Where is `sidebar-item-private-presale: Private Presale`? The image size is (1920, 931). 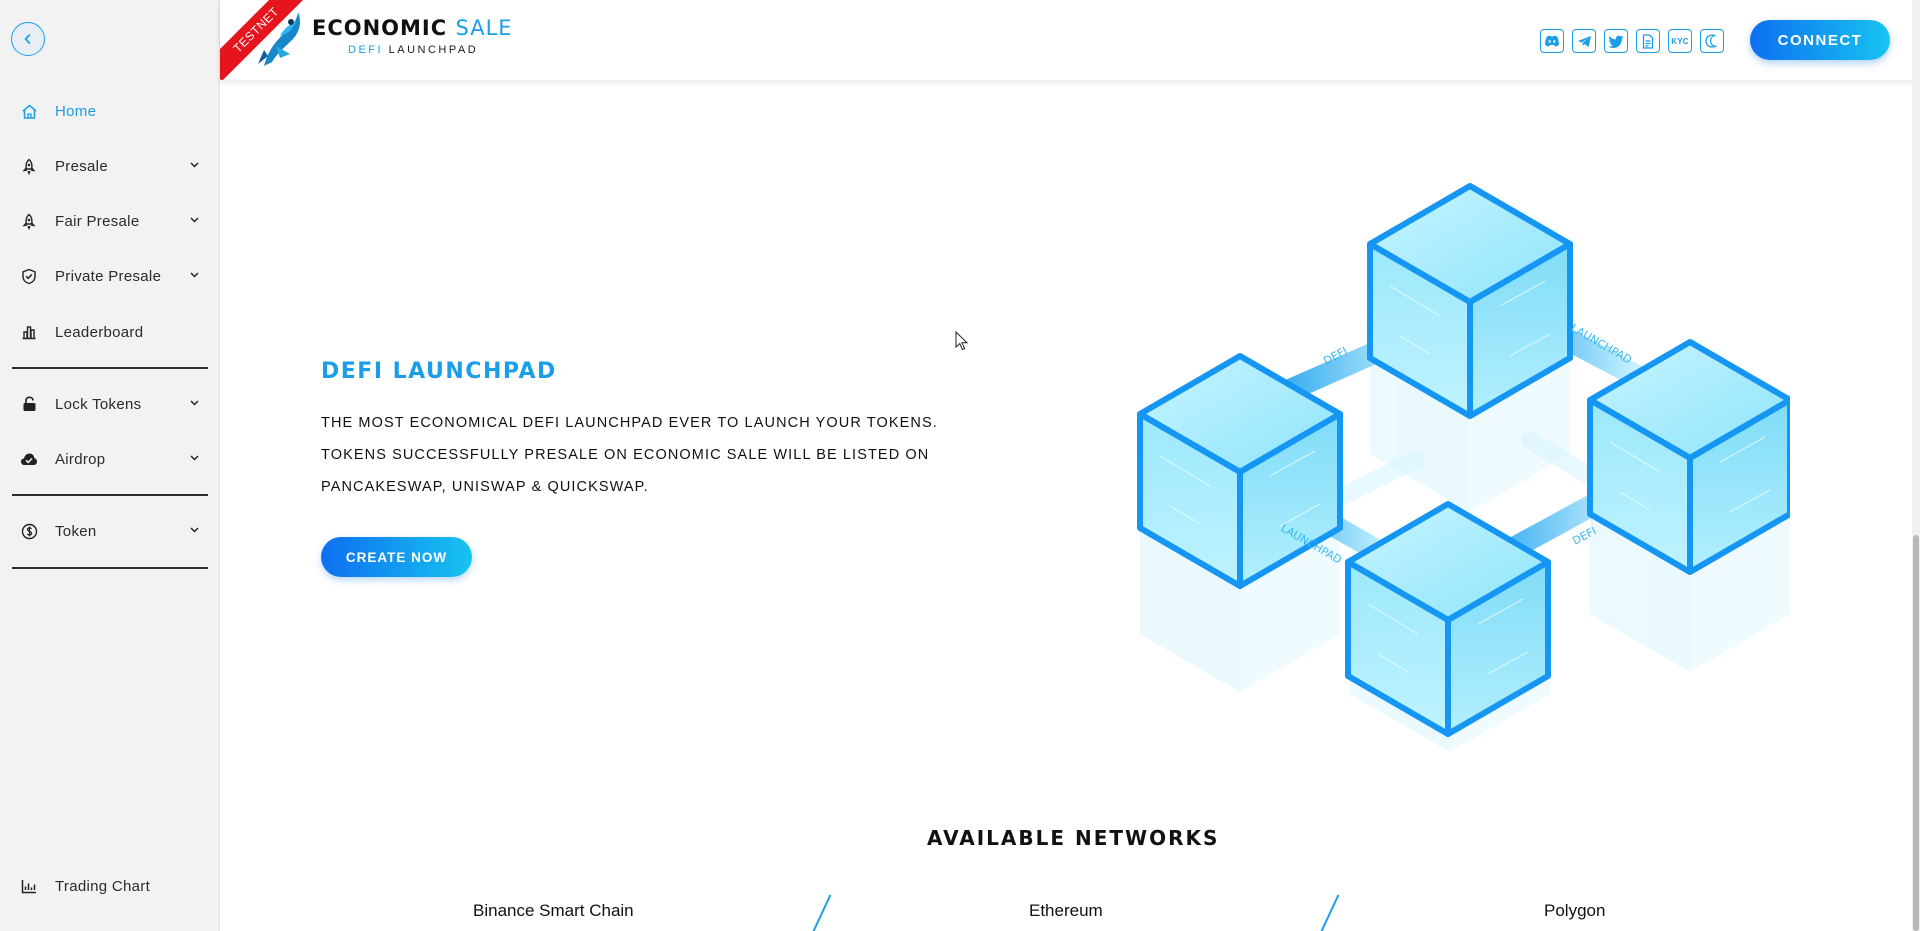 sidebar-item-private-presale: Private Presale is located at coordinates (110, 276).